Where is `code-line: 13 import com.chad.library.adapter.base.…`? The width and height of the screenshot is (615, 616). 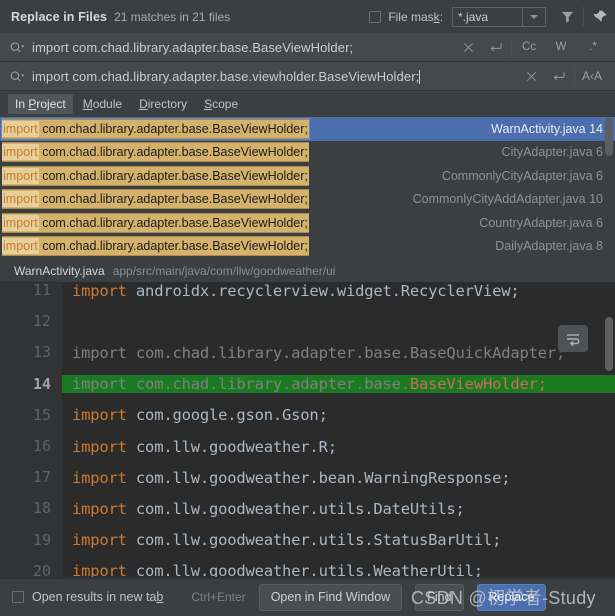
code-line: 13 import com.chad.library.adapter.base.… is located at coordinates (307, 353).